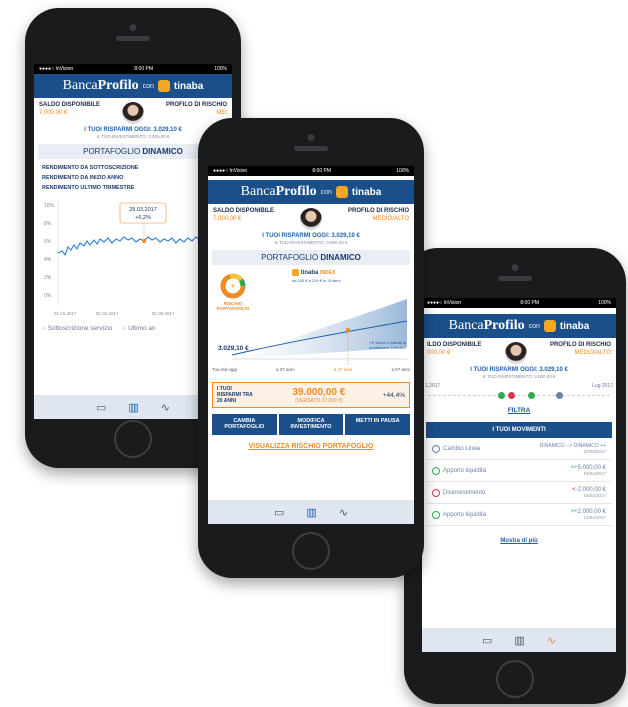 Image resolution: width=628 pixels, height=707 pixels. Describe the element at coordinates (311, 325) in the screenshot. I see `projection-chart` at that location.